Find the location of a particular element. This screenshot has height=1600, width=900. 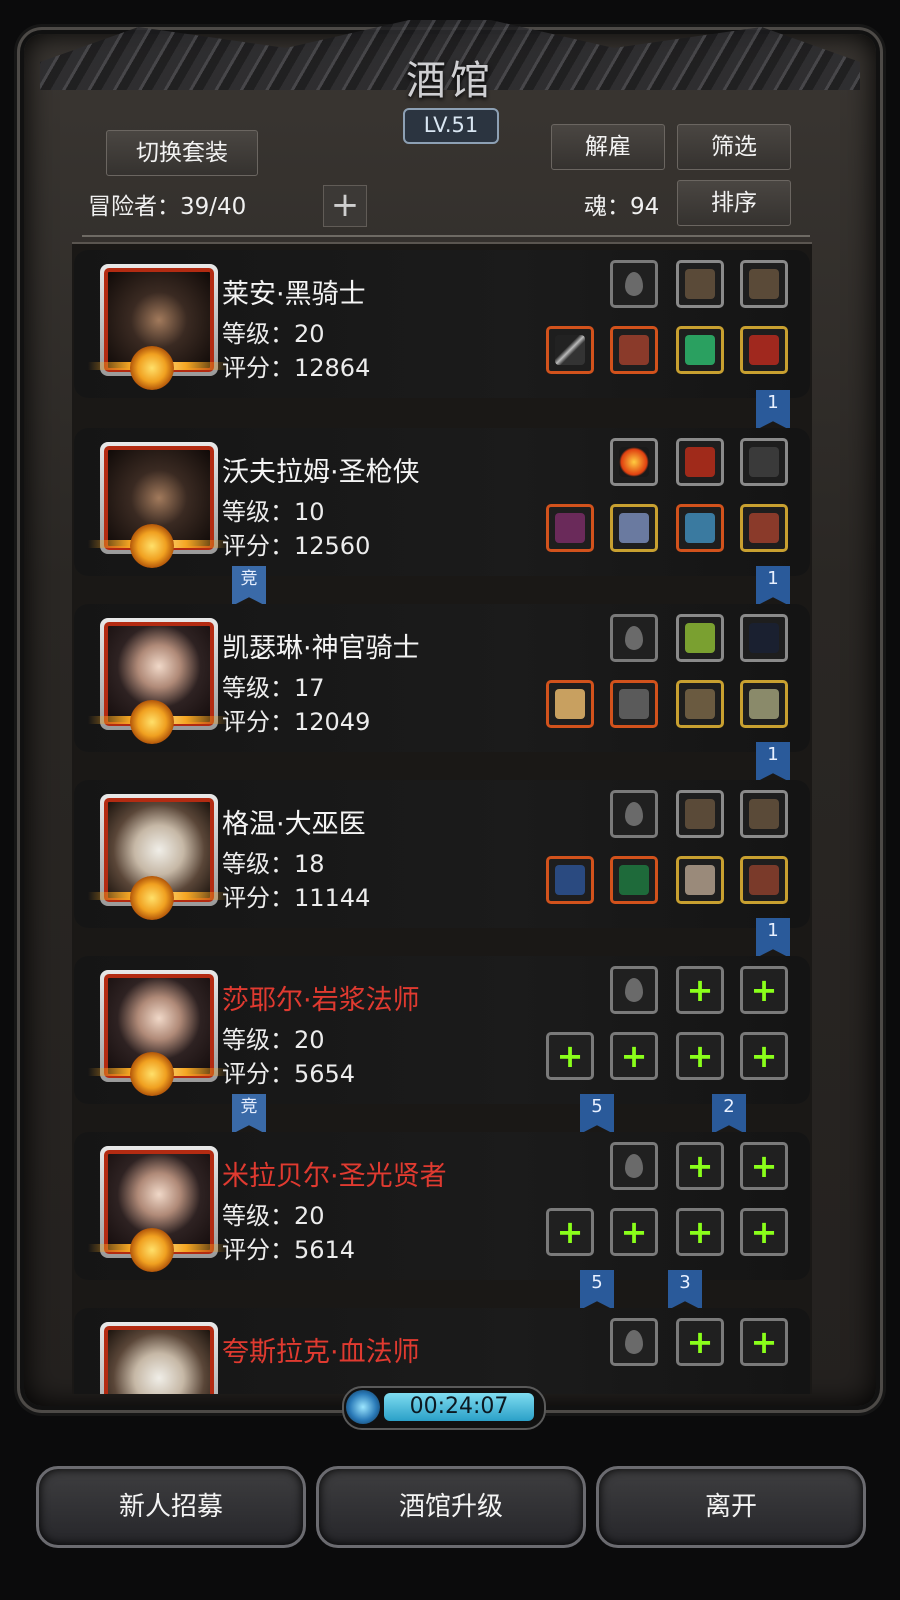

soul-count: 魂：94 is located at coordinates (622, 207).